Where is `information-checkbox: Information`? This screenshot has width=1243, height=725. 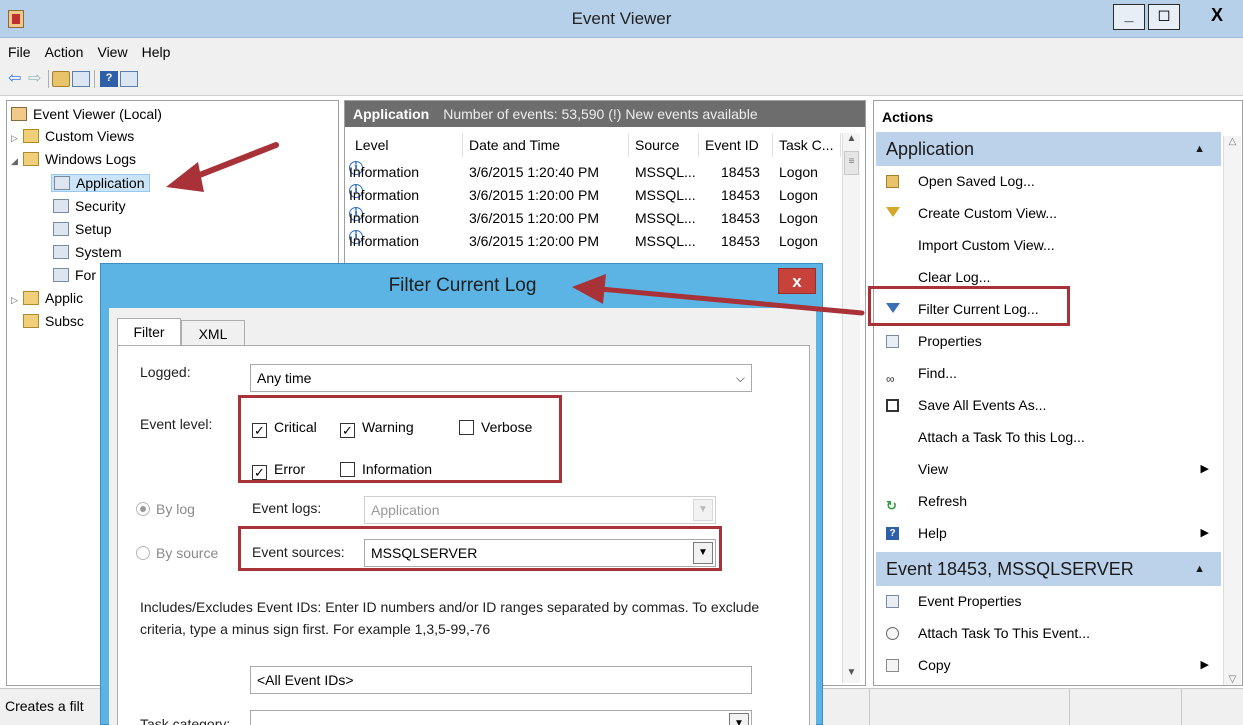 information-checkbox: Information is located at coordinates (386, 470).